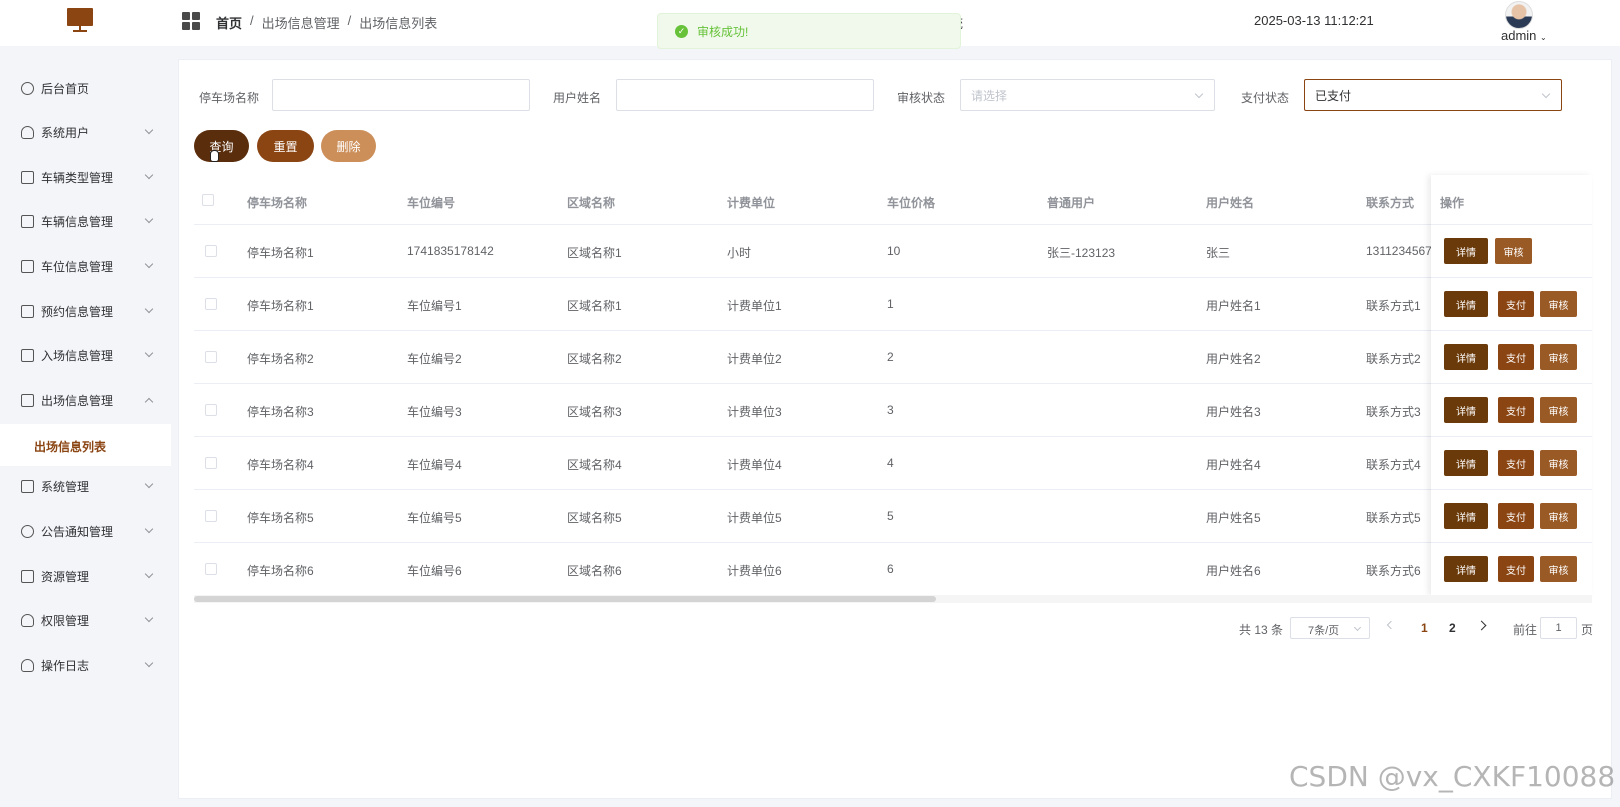 The height and width of the screenshot is (807, 1620). What do you see at coordinates (85, 445) in the screenshot?
I see `sidebar-subitem-exit-list: 出场信息列表` at bounding box center [85, 445].